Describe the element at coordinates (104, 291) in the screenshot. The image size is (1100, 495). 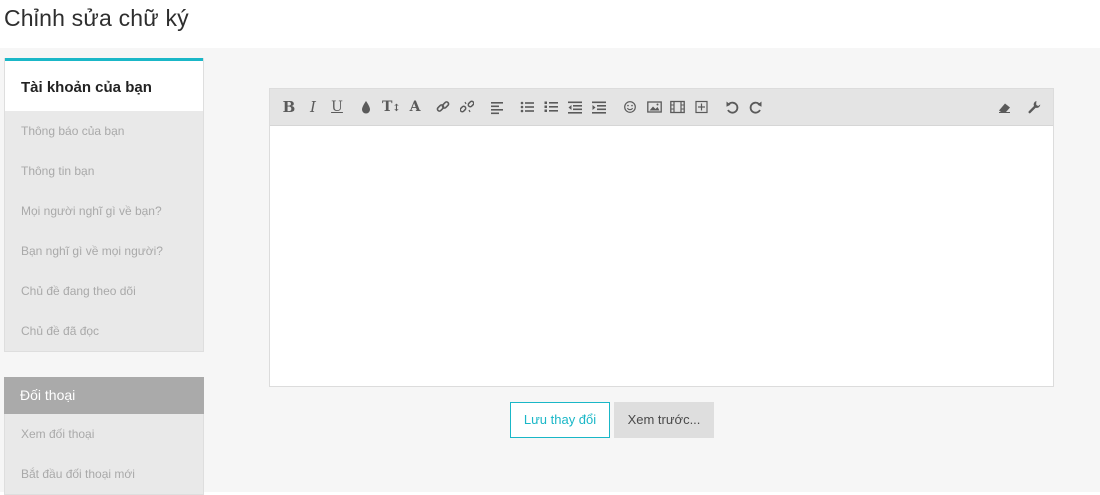
I see `sidebar-item-watched-threads: Chủ đề đang theo dõi` at that location.